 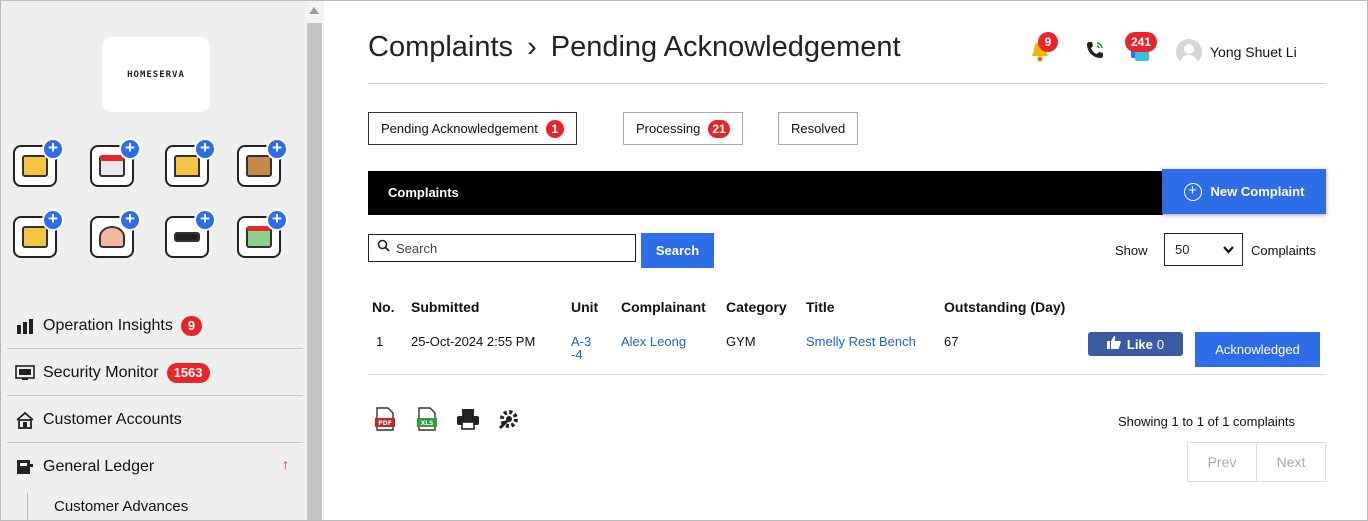 What do you see at coordinates (951, 341) in the screenshot?
I see `row-outstanding: 67` at bounding box center [951, 341].